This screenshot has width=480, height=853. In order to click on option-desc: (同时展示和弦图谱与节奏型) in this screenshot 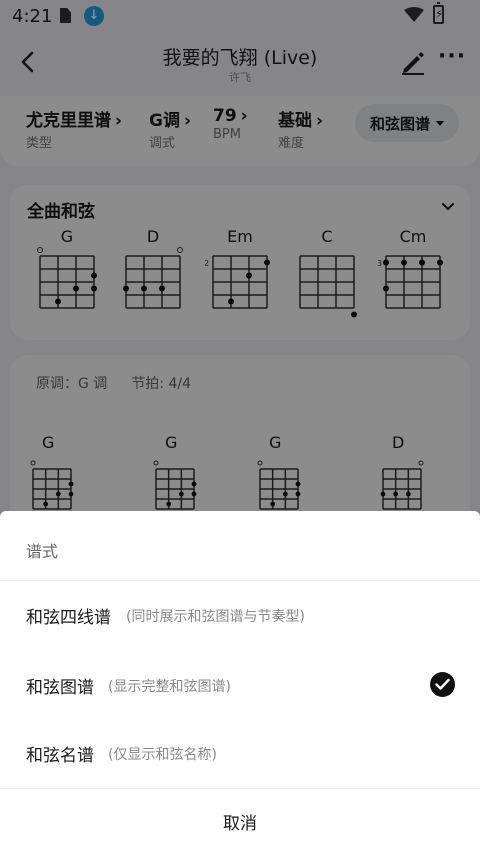, I will do `click(215, 617)`.